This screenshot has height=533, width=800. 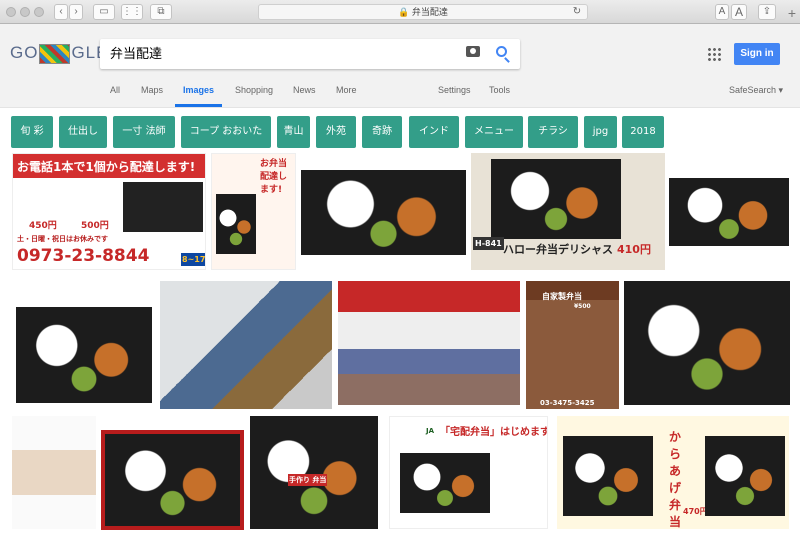 I want to click on image-result: H-841 ハロー弁当デリシャス 410円, so click(x=568, y=211).